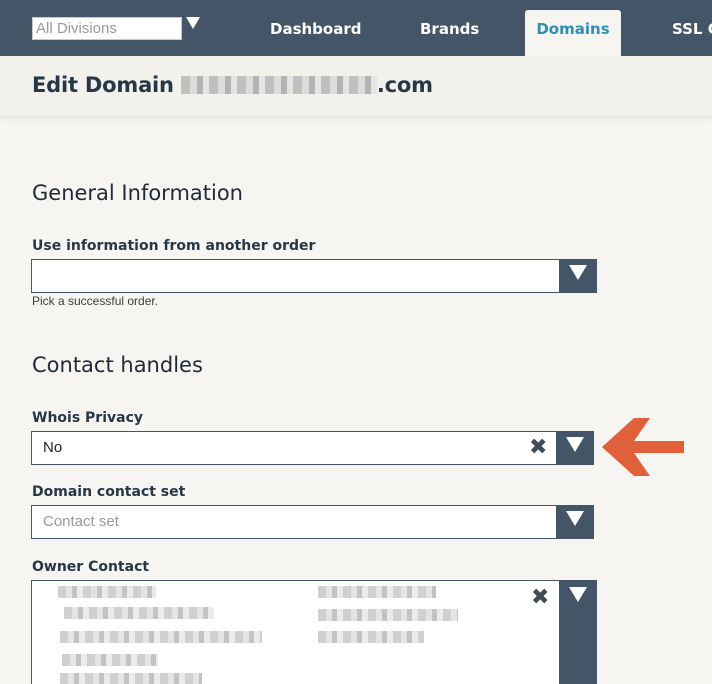  I want to click on redacted-domain-name, so click(278, 85).